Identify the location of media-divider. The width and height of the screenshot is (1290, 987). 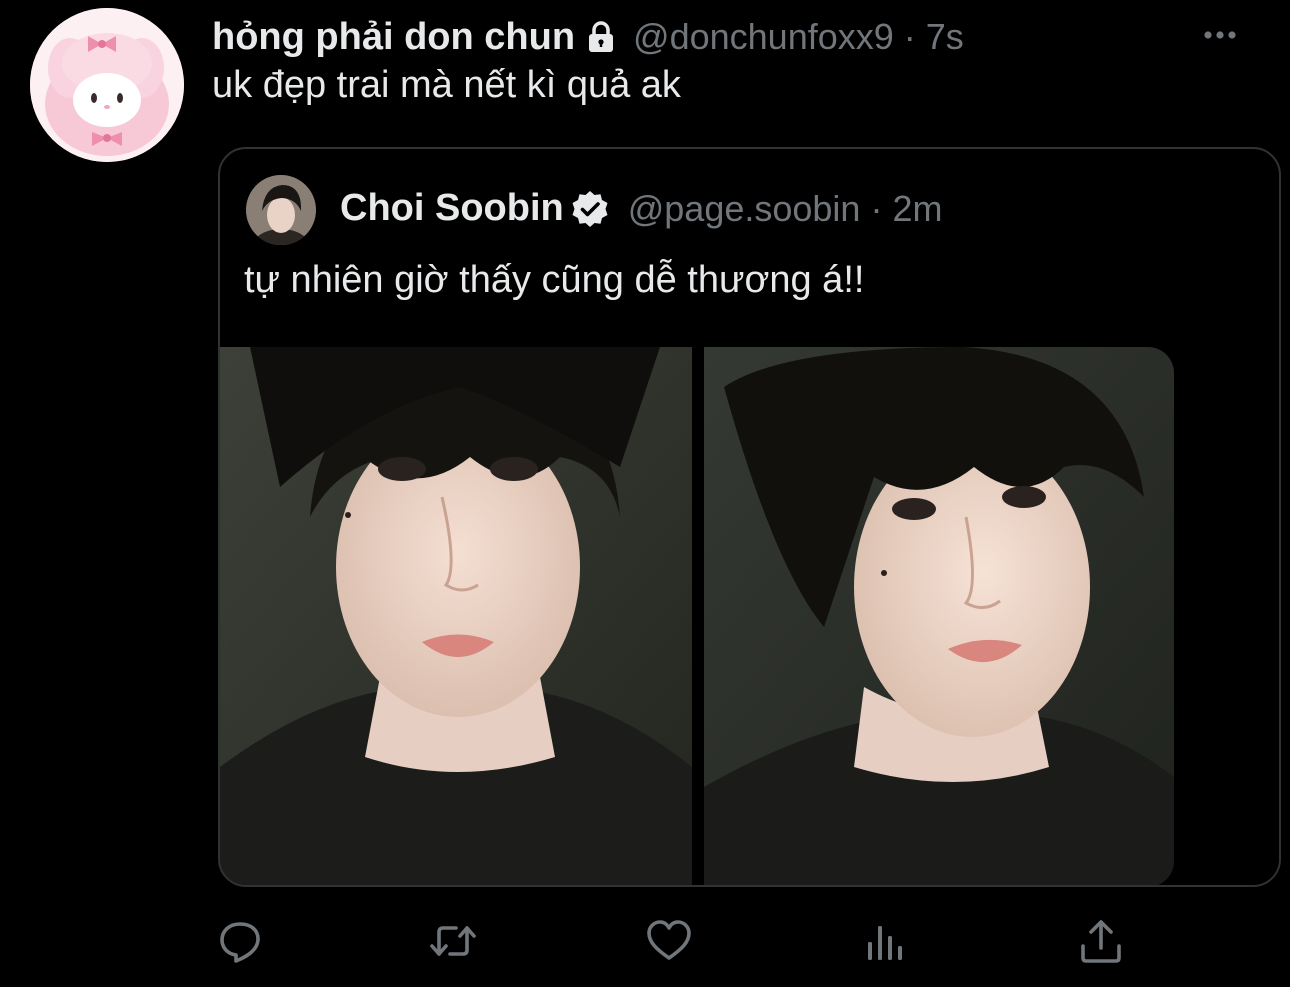
(698, 616).